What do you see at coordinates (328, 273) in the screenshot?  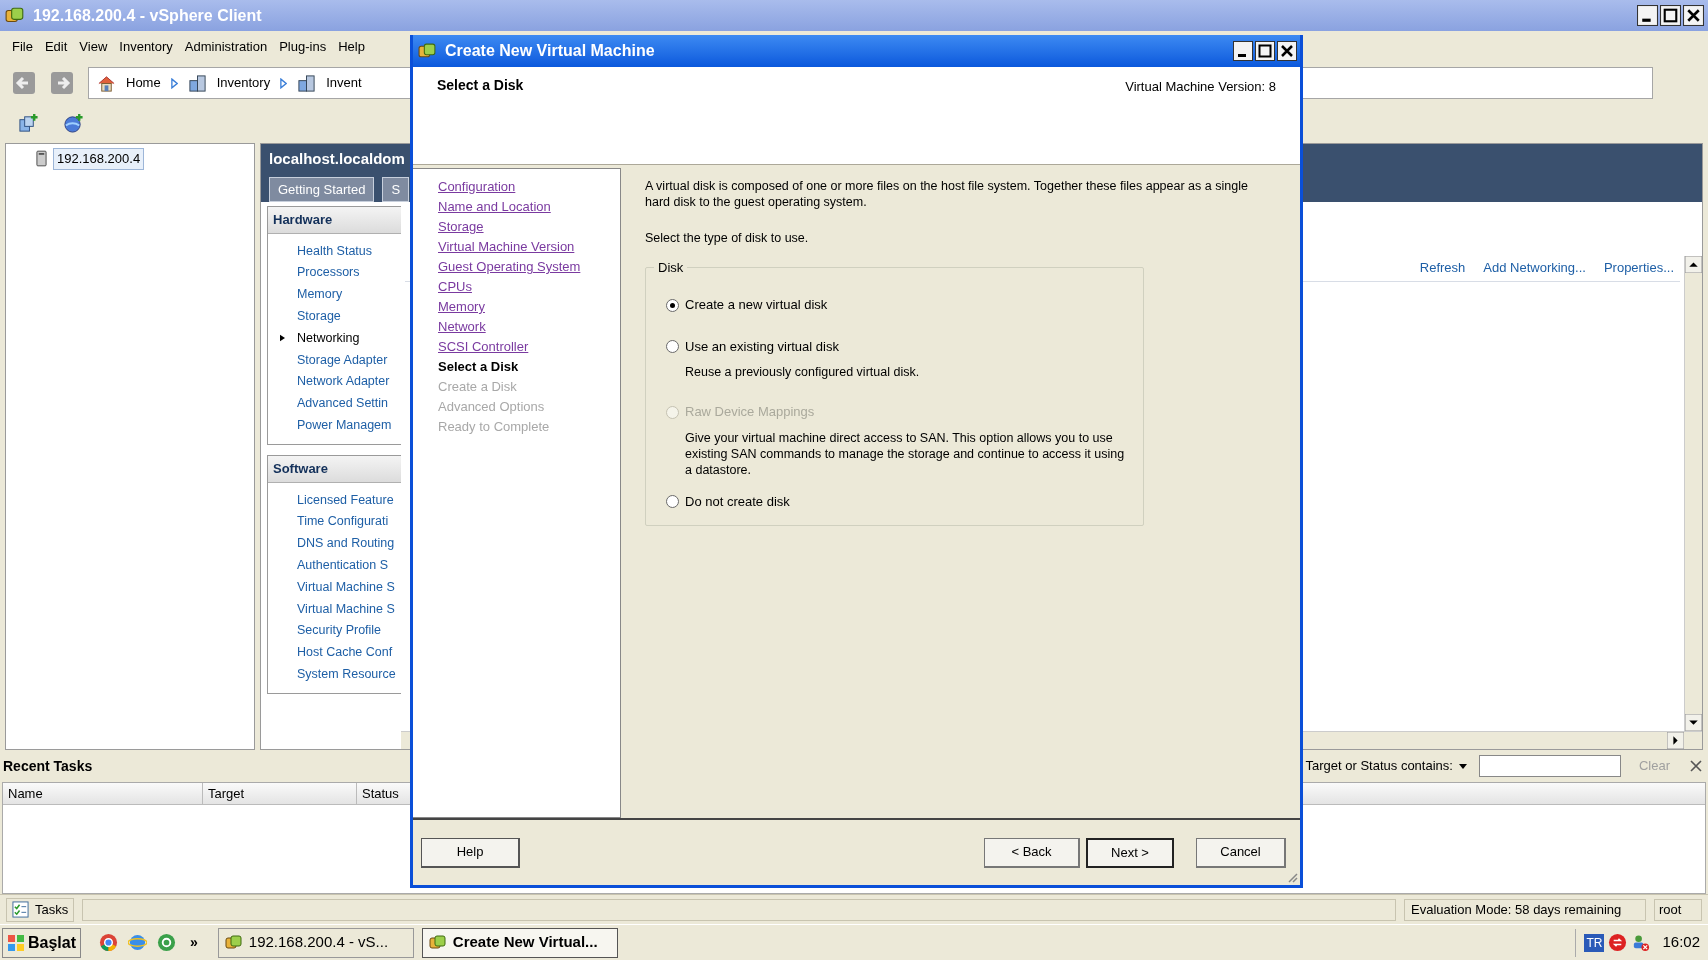 I see `section-link: Processors` at bounding box center [328, 273].